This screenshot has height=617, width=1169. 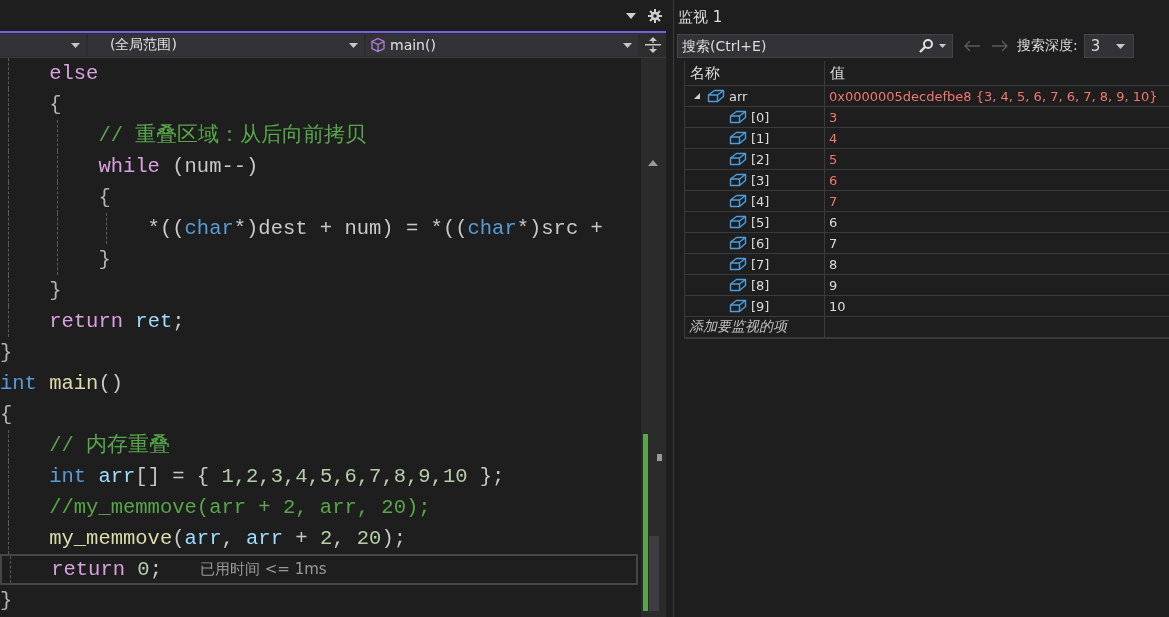 What do you see at coordinates (62, 383) in the screenshot?
I see `code-line: int main()` at bounding box center [62, 383].